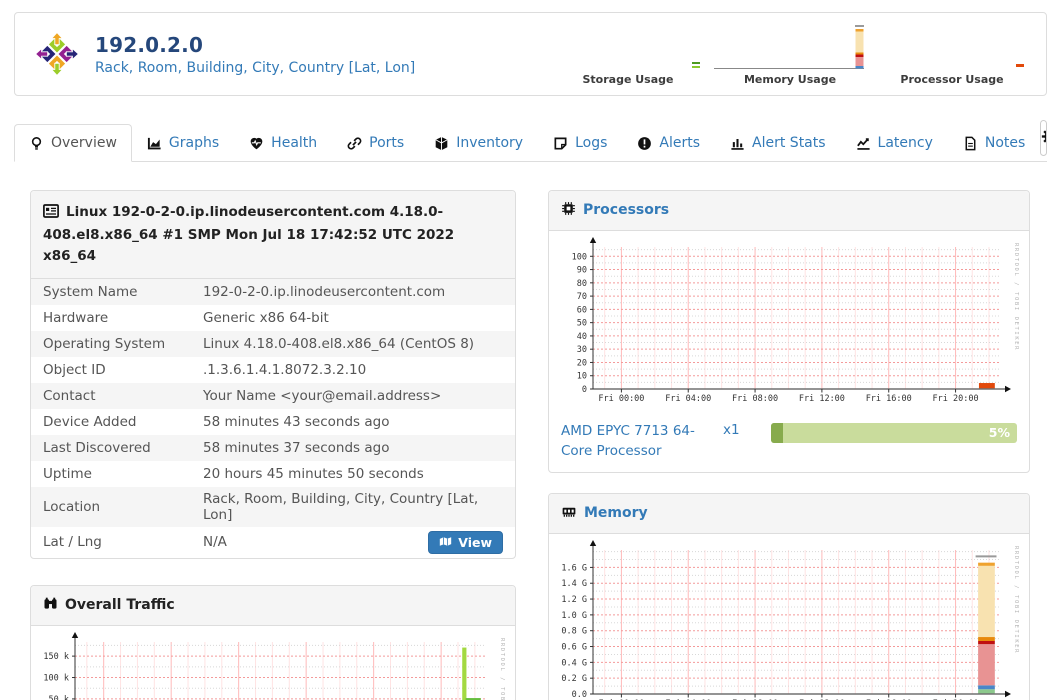 This screenshot has height=700, width=1061. I want to click on tab-ports-label: Ports, so click(387, 143).